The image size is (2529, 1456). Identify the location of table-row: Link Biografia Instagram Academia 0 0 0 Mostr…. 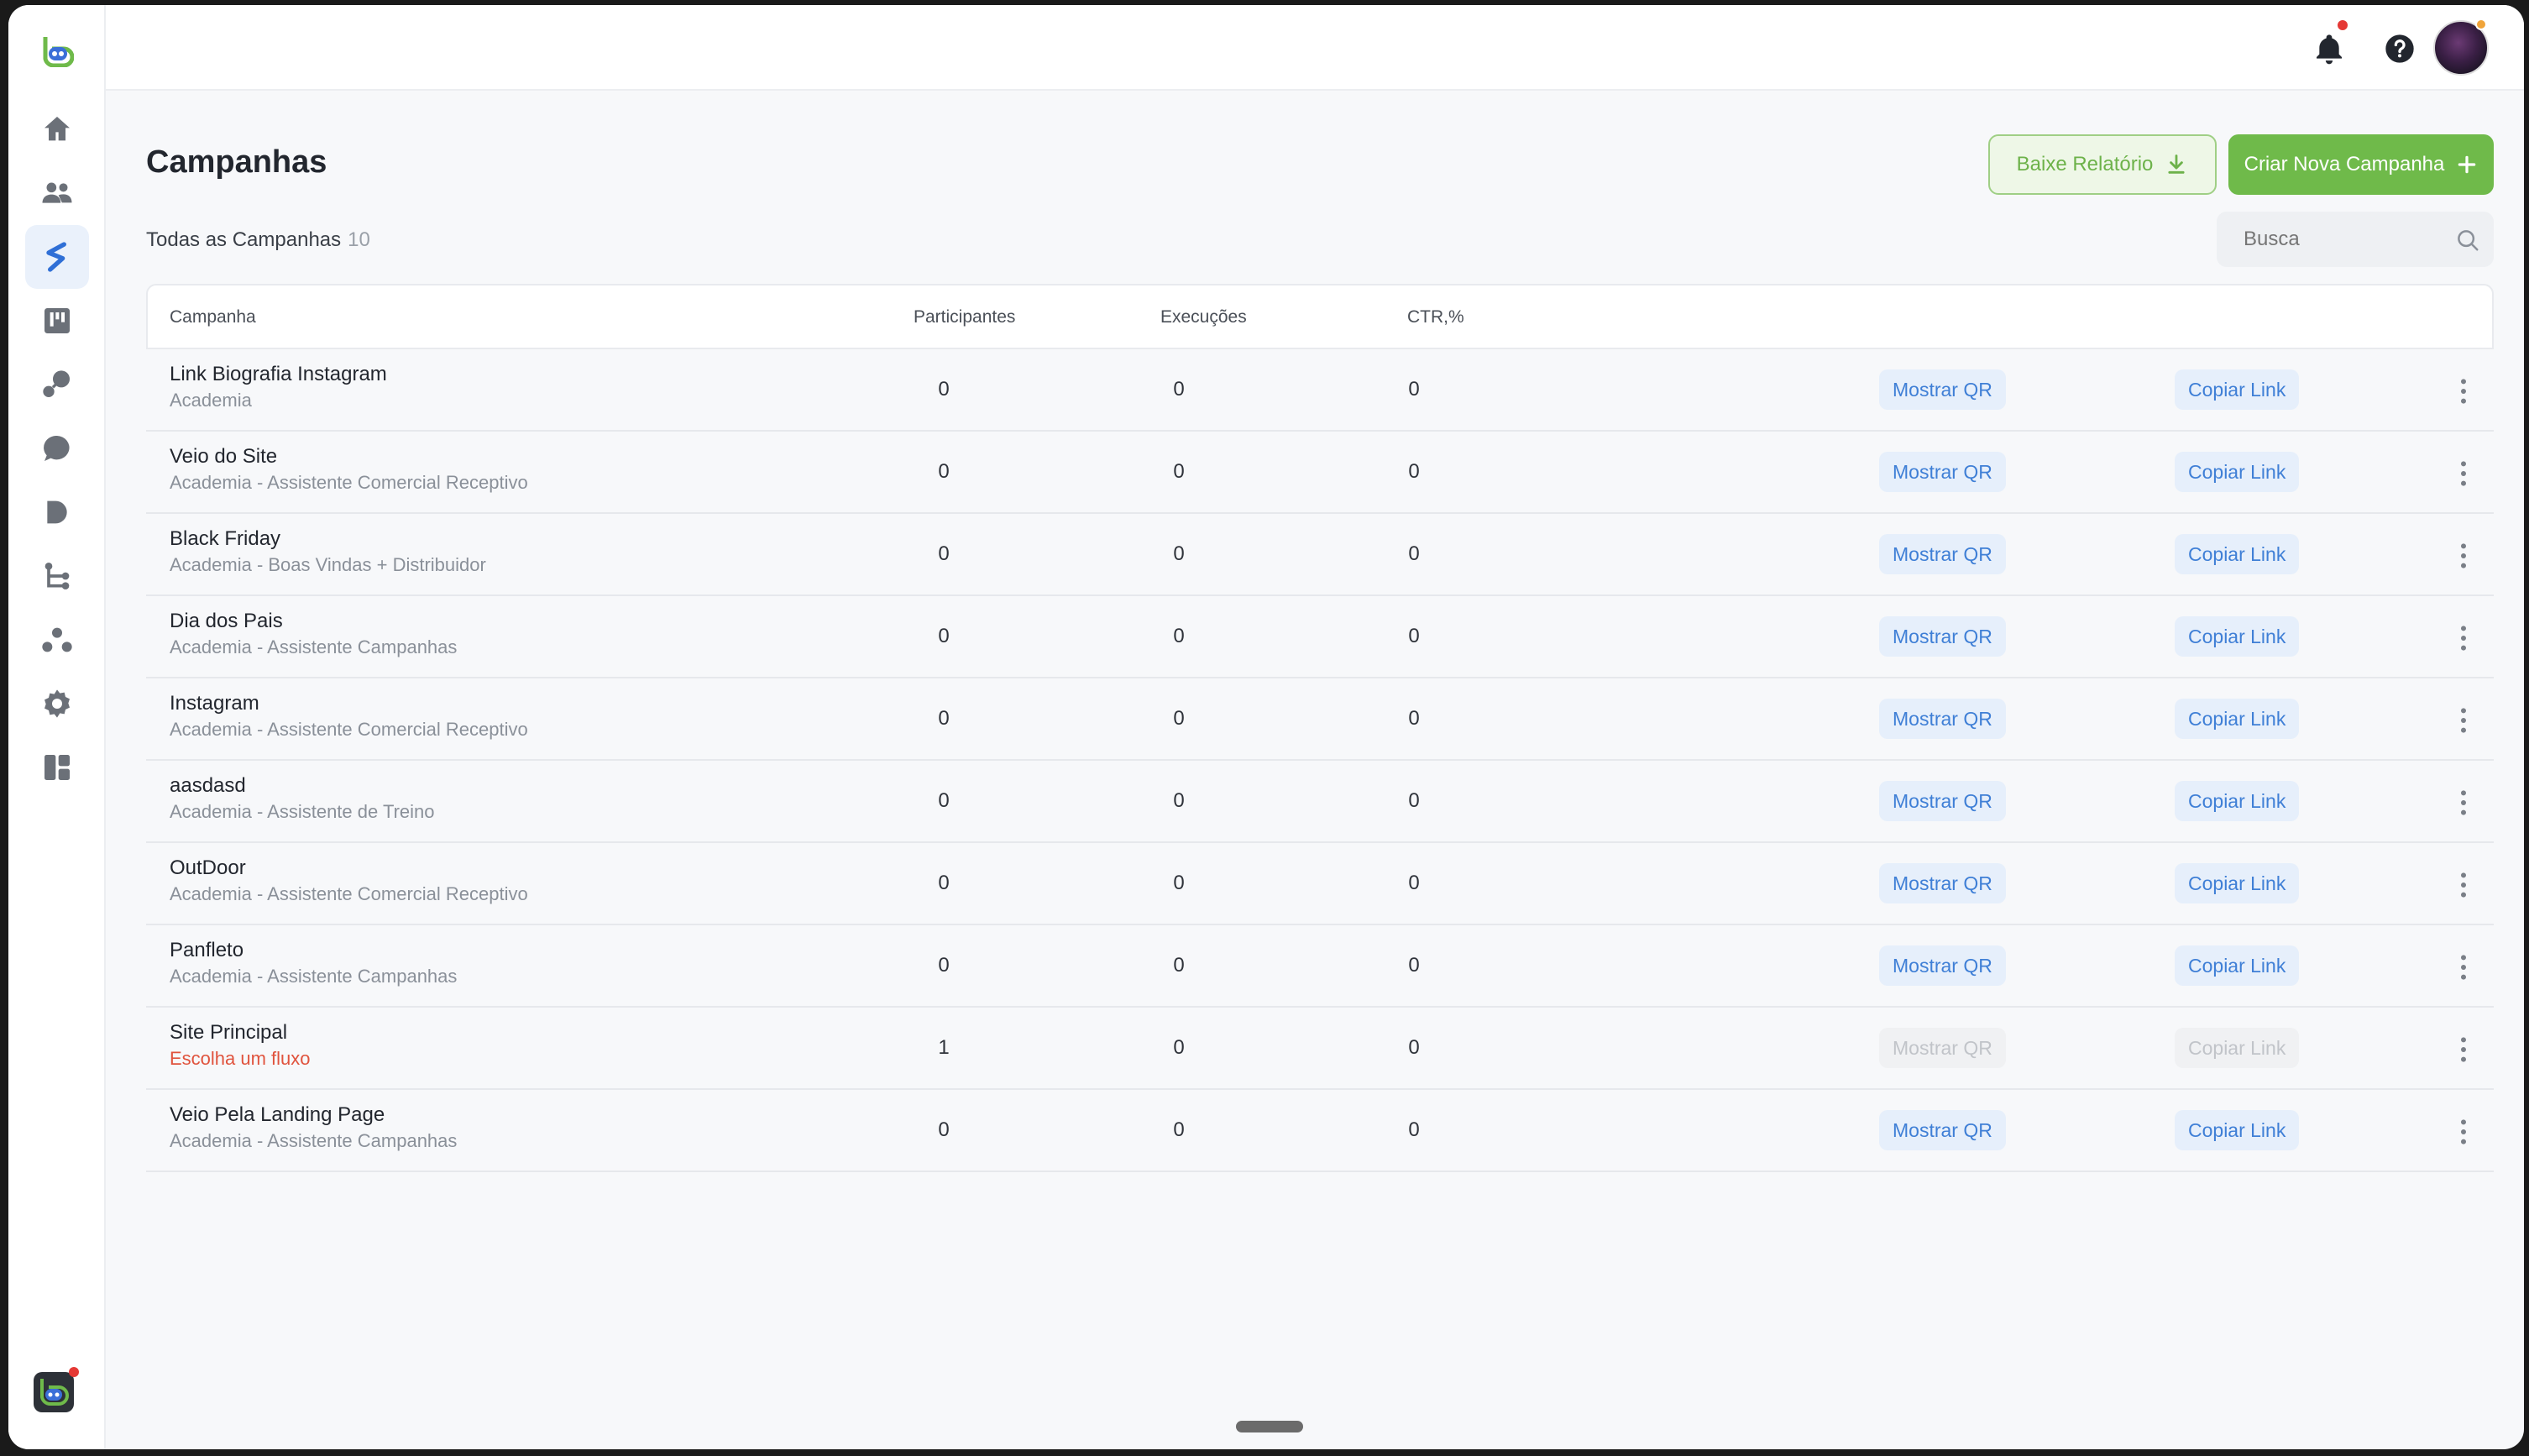
(1320, 390).